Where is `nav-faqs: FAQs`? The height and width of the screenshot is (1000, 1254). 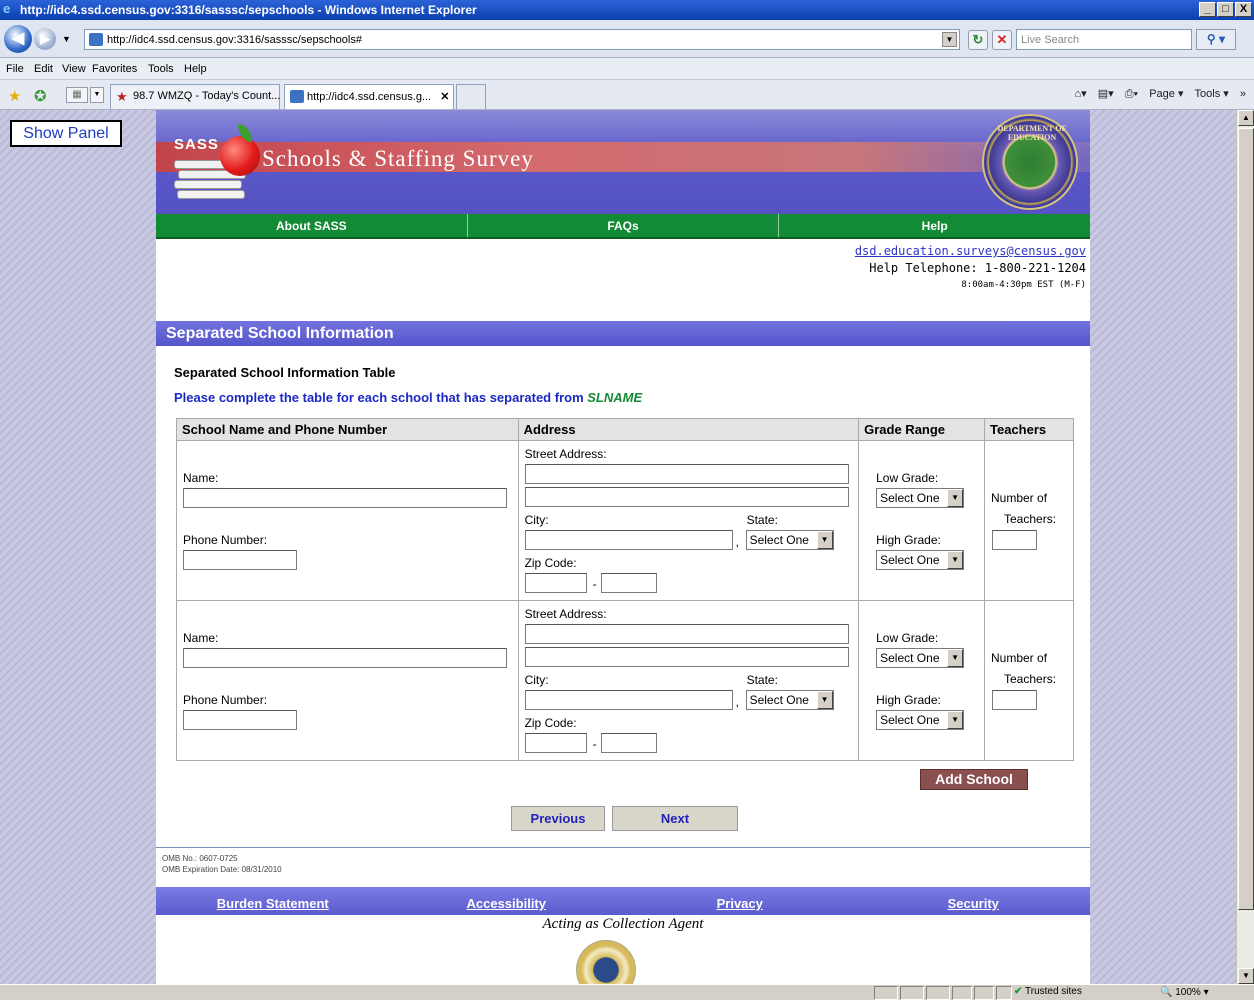
nav-faqs: FAQs is located at coordinates (624, 225).